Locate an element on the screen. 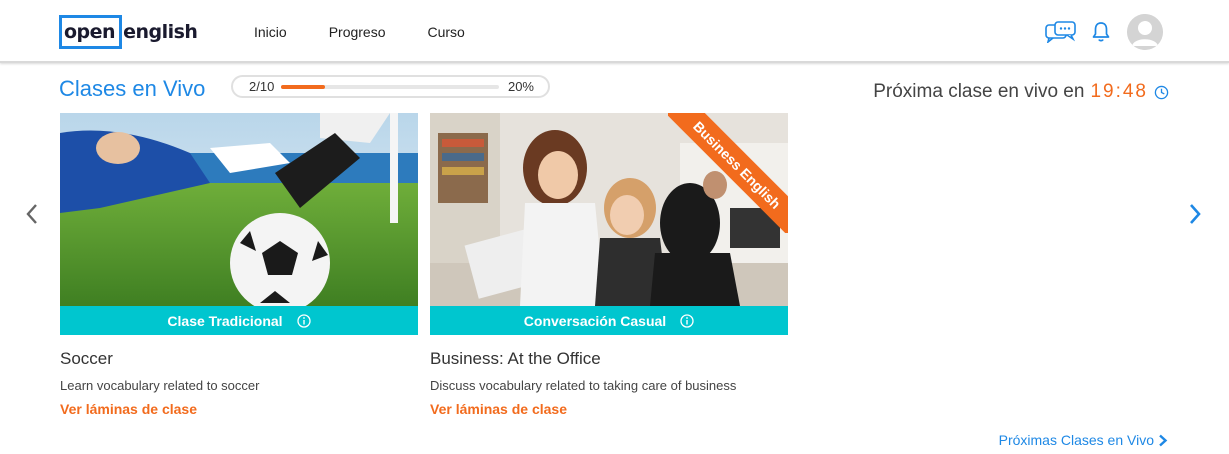  chat-icon is located at coordinates (1061, 32).